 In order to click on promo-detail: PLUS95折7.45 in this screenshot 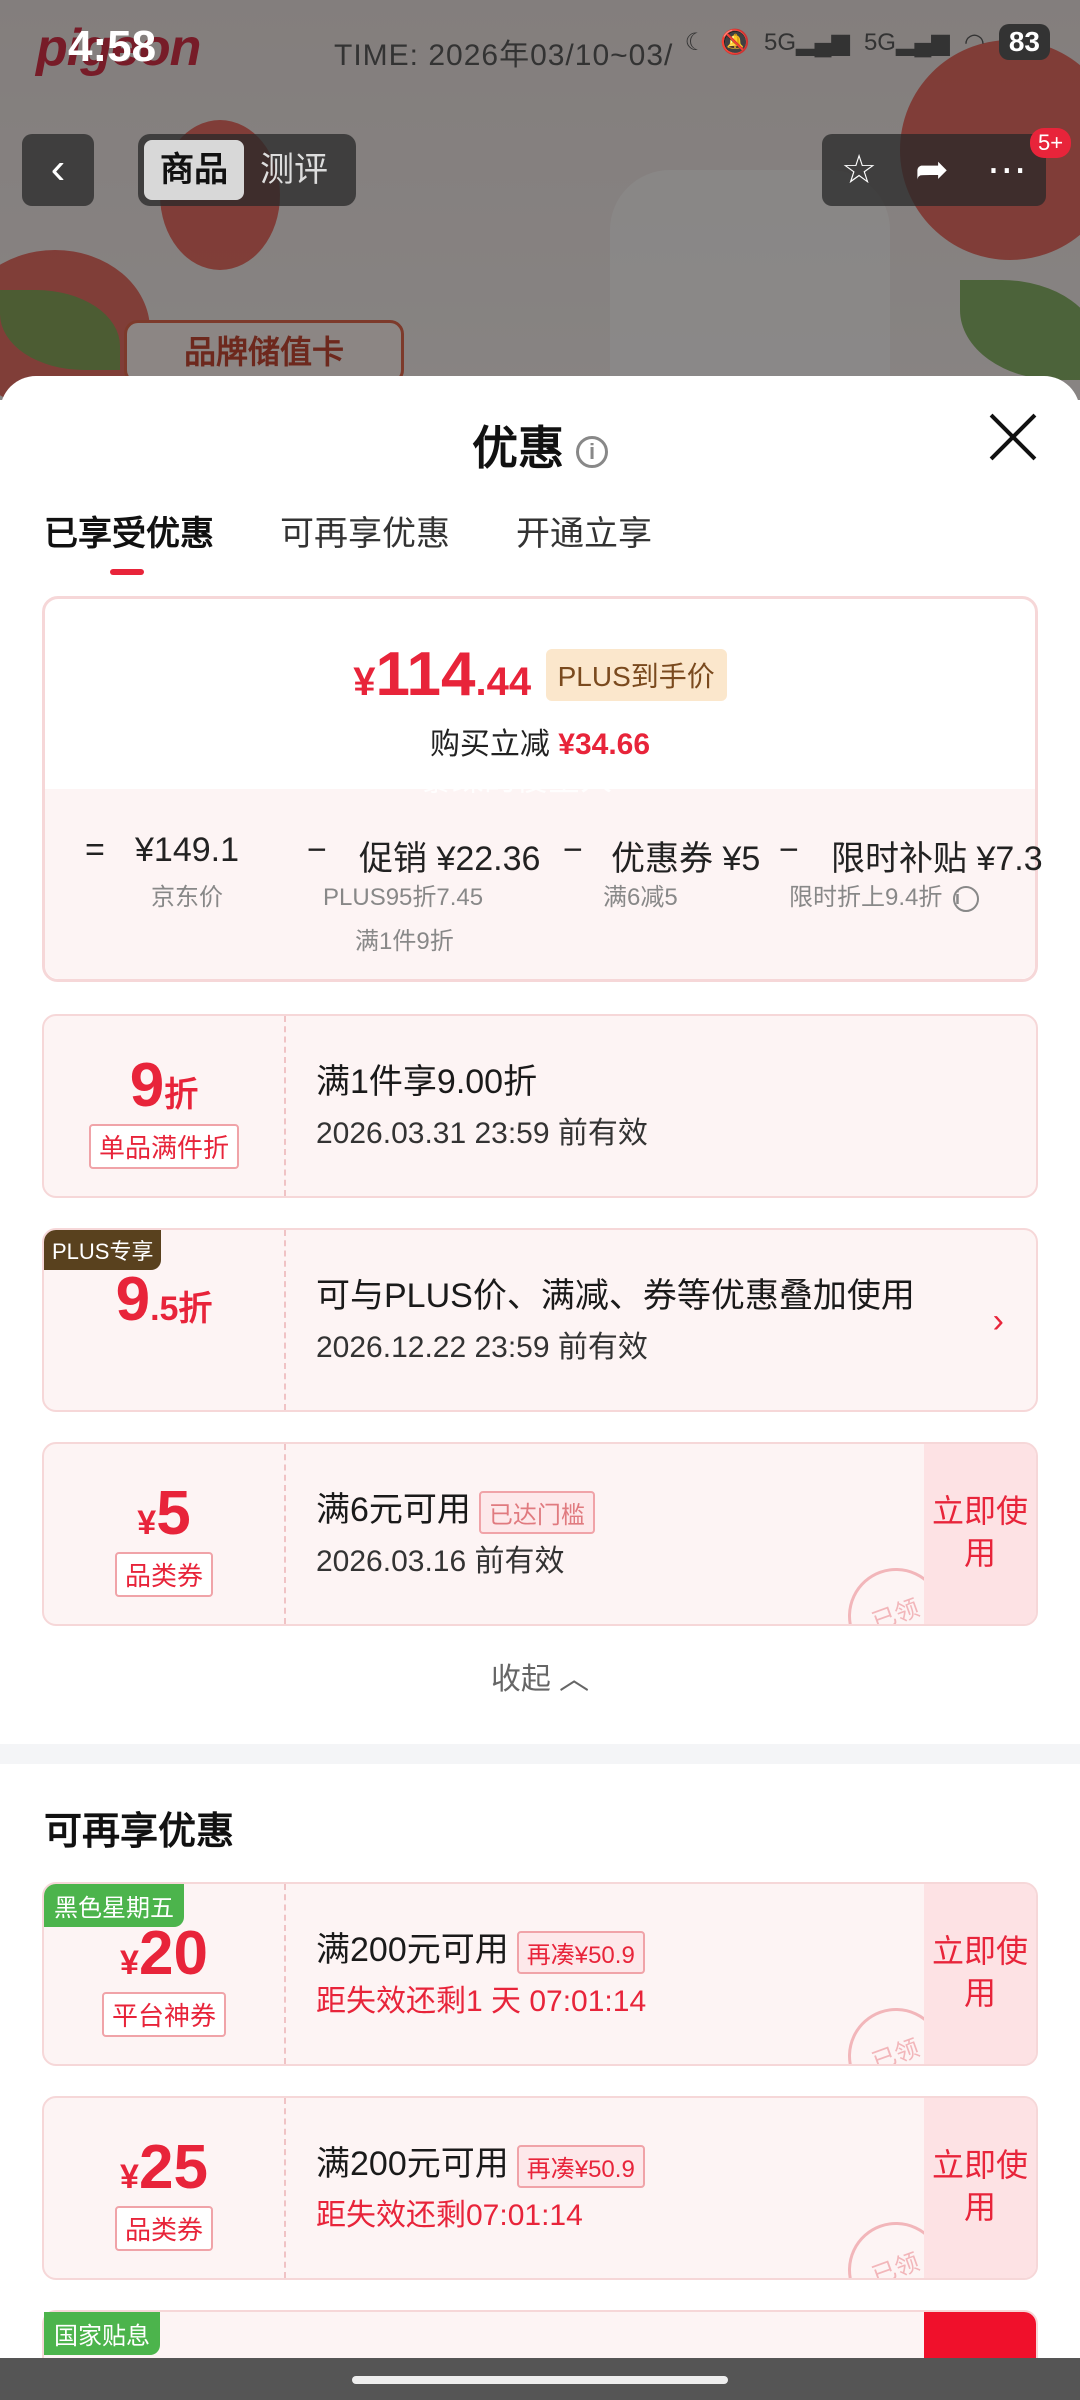, I will do `click(403, 897)`.